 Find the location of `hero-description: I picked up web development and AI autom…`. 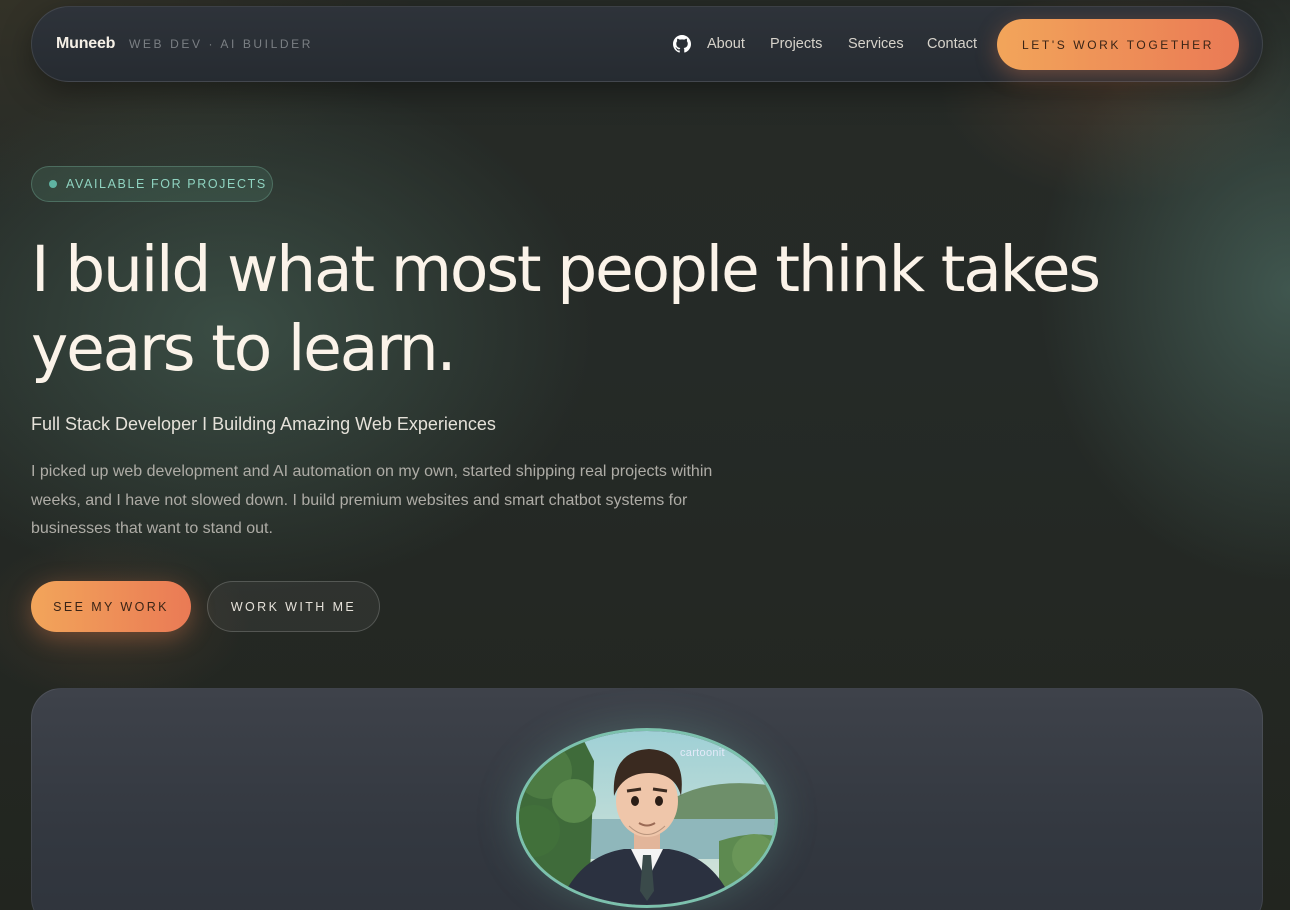

hero-description: I picked up web development and AI autom… is located at coordinates (372, 500).